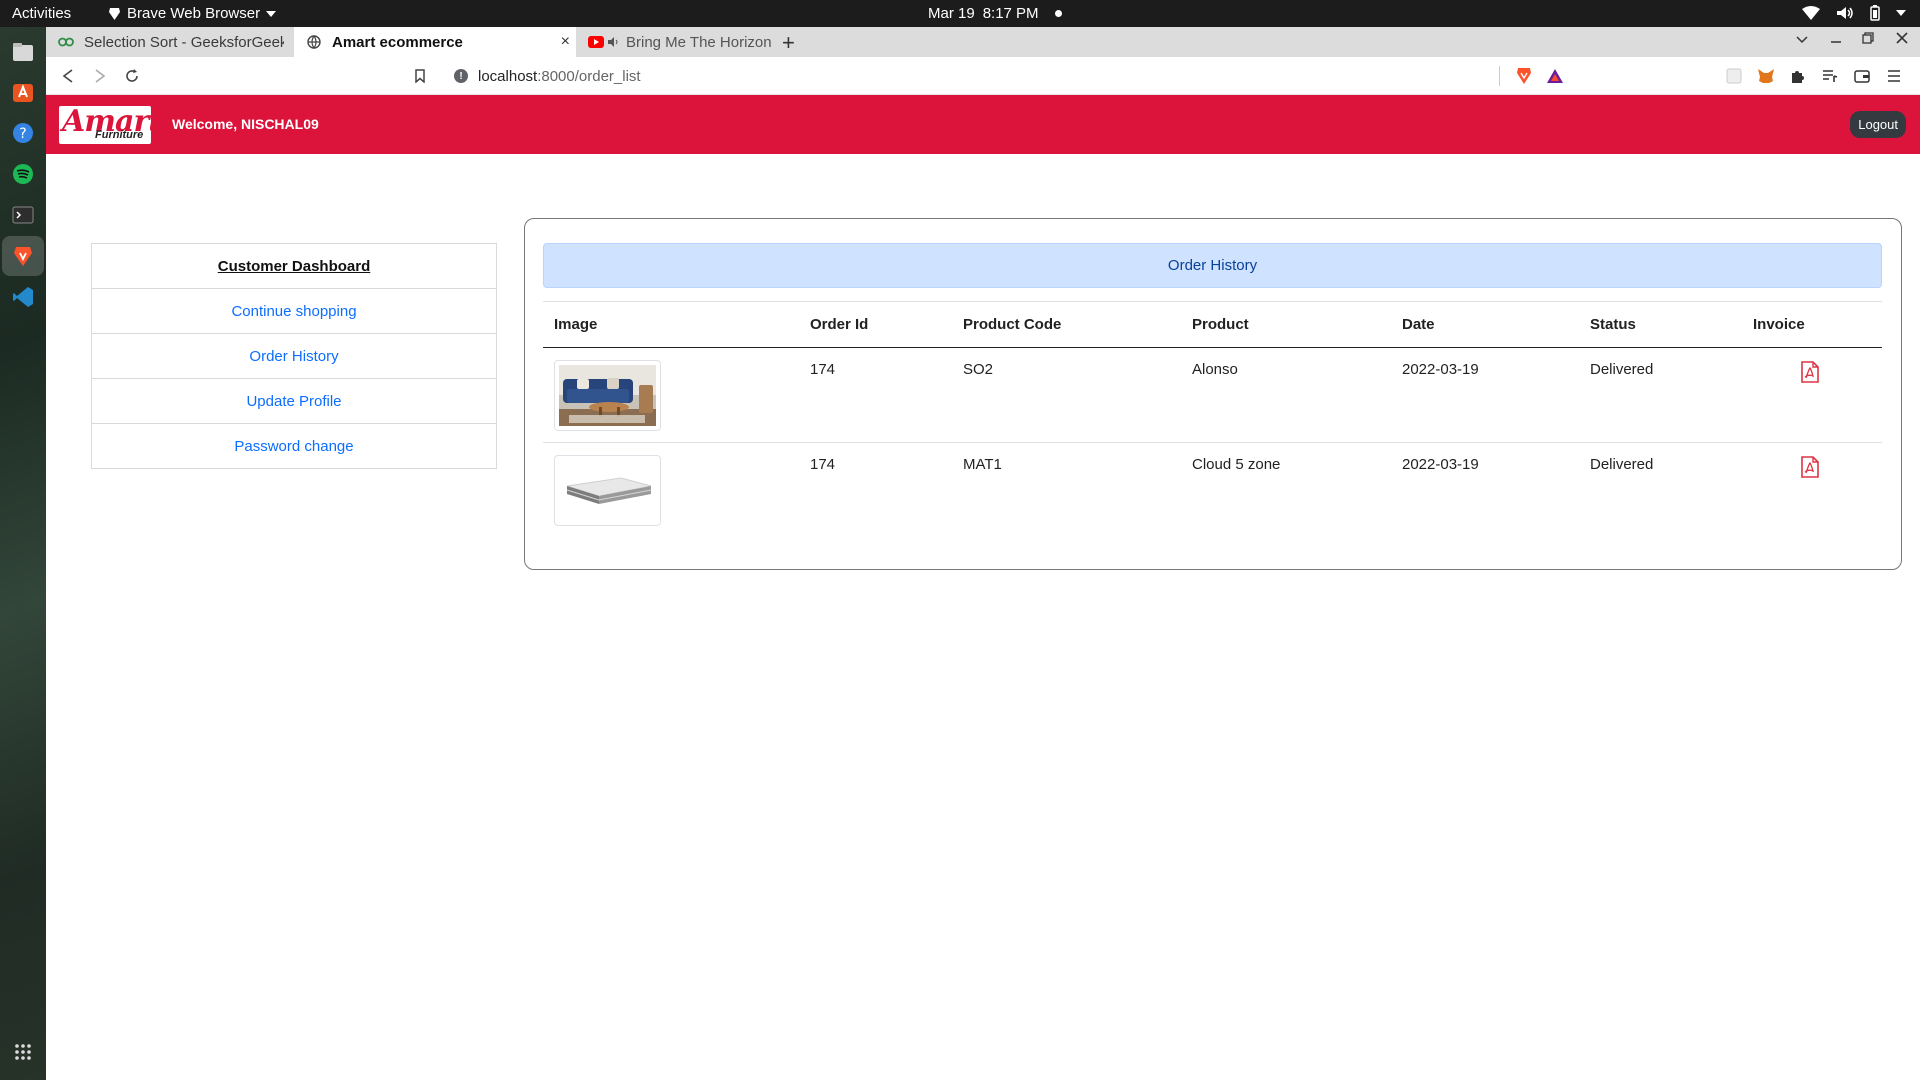  What do you see at coordinates (100, 76) in the screenshot?
I see `forward-icon` at bounding box center [100, 76].